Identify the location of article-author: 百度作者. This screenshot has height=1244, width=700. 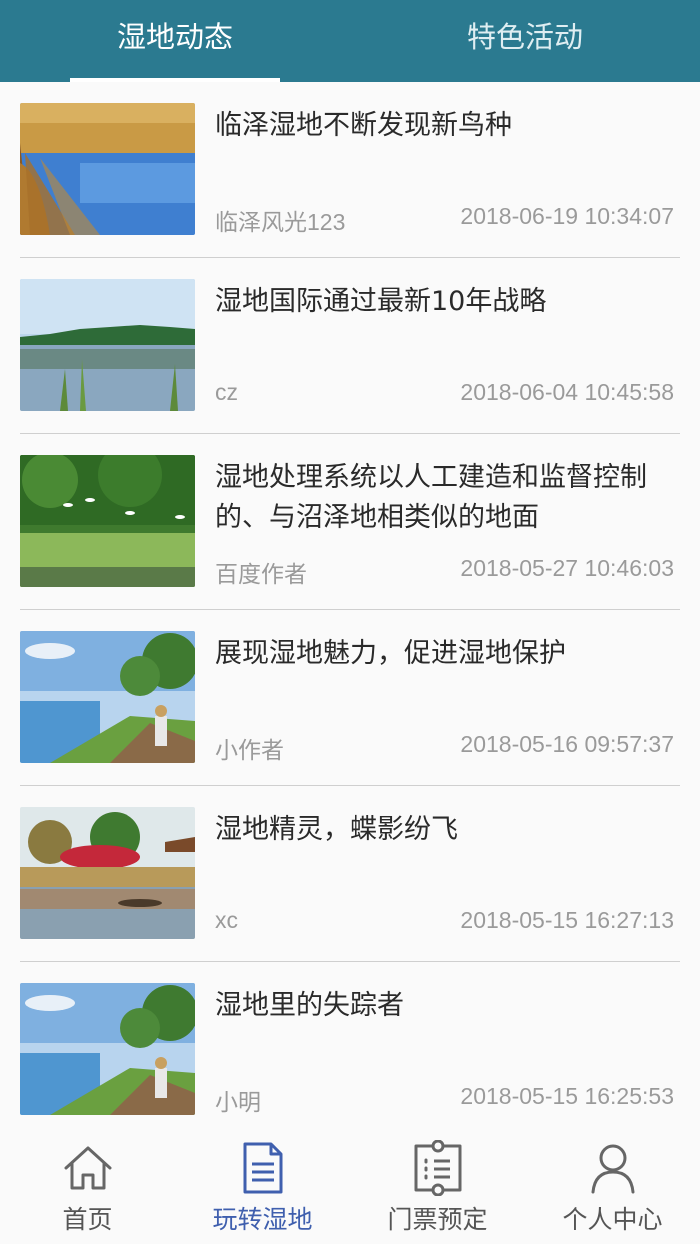
(261, 574).